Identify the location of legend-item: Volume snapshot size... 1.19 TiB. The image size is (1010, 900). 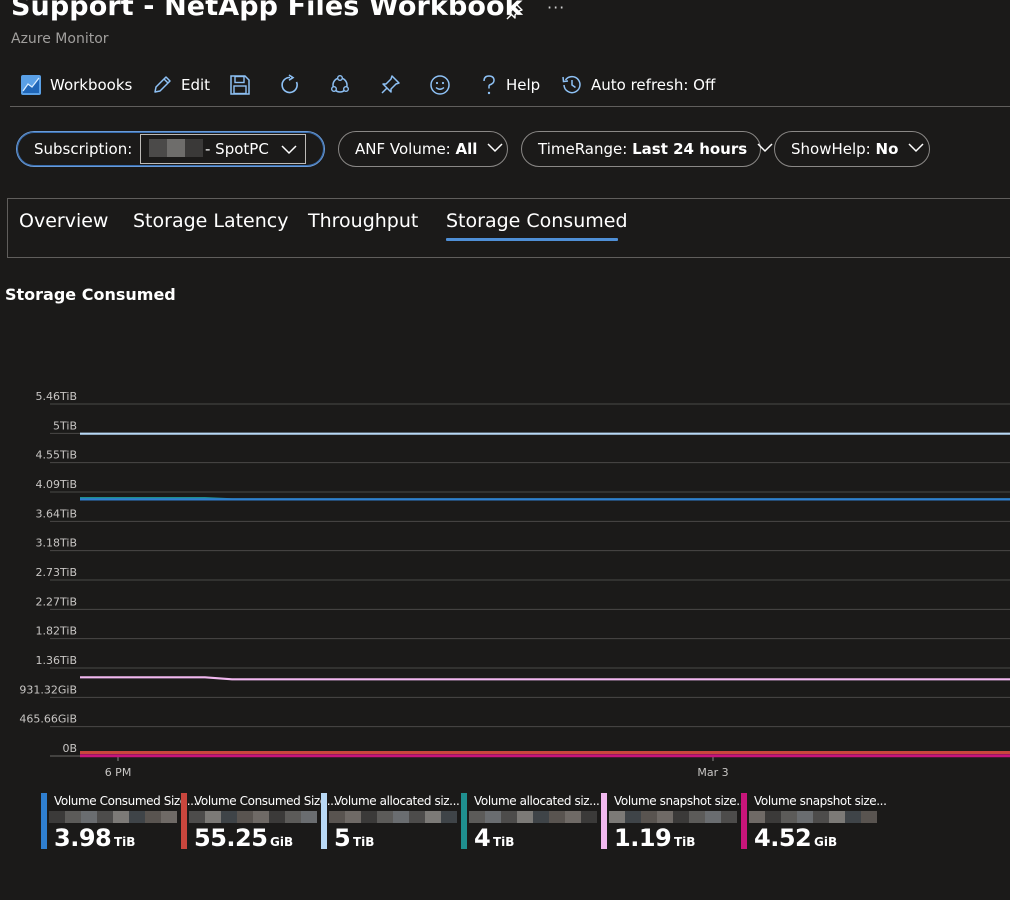
(674, 822).